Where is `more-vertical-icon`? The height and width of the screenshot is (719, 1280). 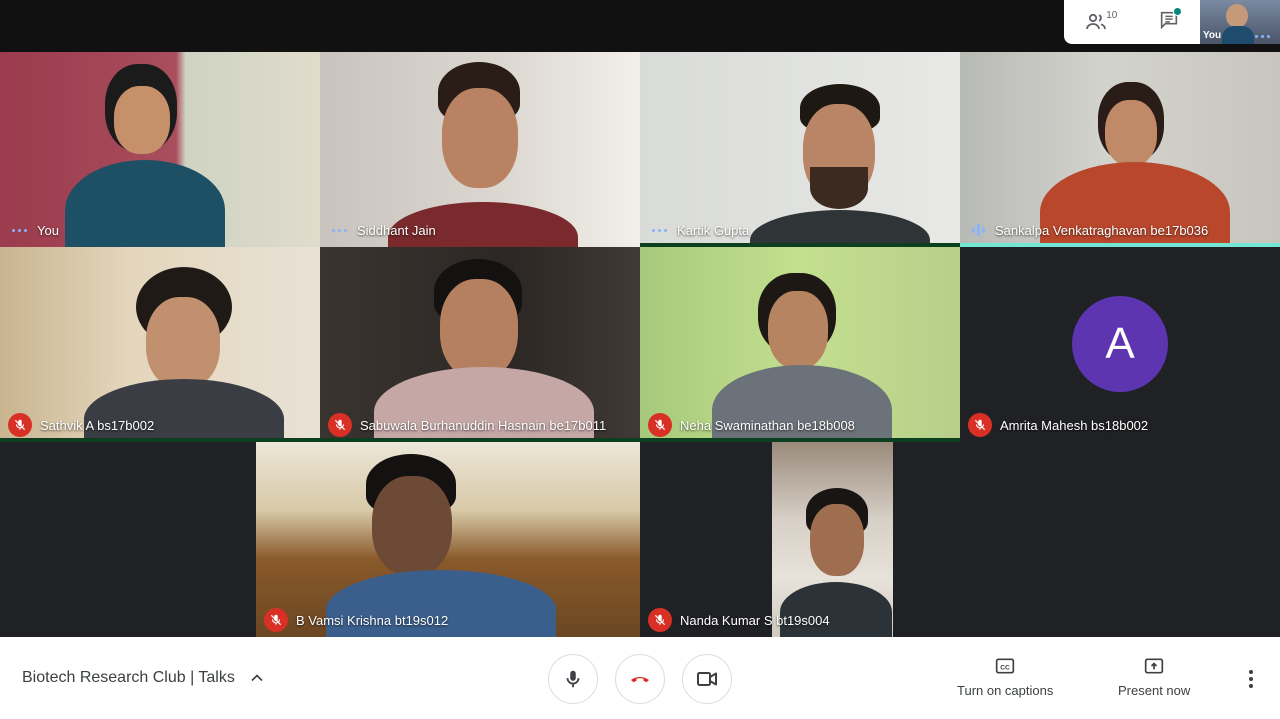 more-vertical-icon is located at coordinates (1251, 679).